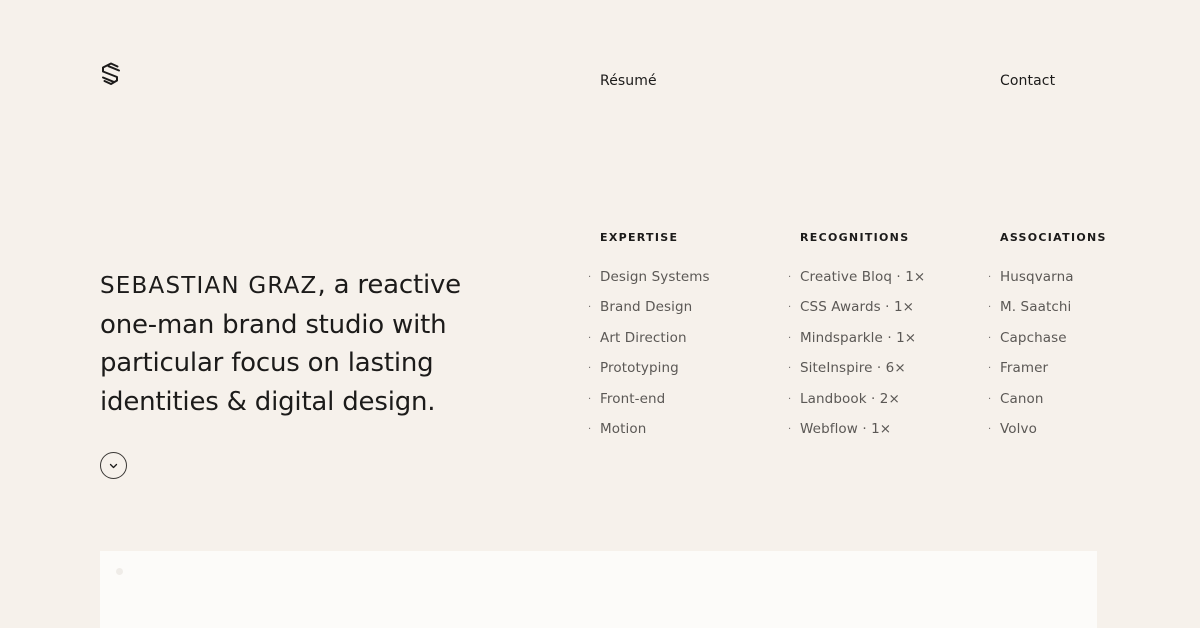 The height and width of the screenshot is (628, 1200). Describe the element at coordinates (856, 281) in the screenshot. I see `list-item: · Creative Bloq · 1×` at that location.